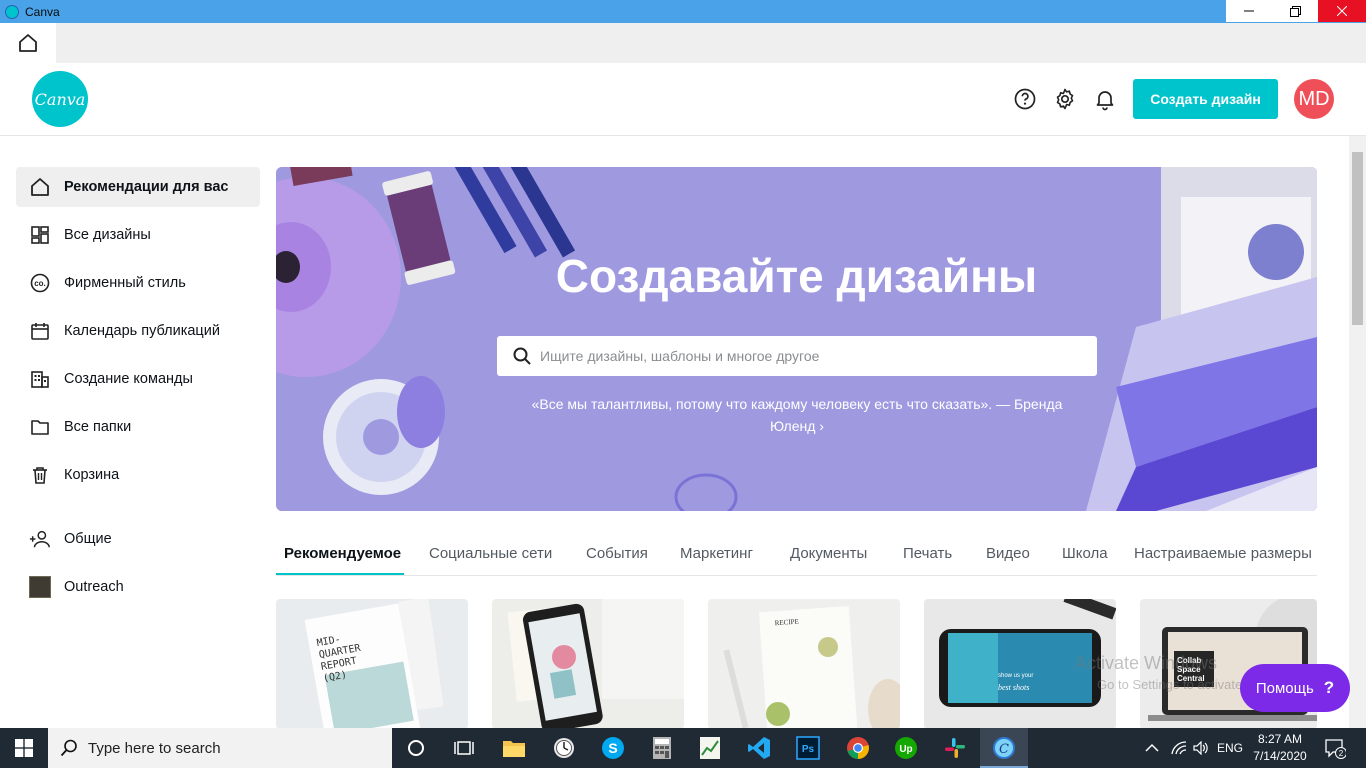 The width and height of the screenshot is (1366, 768). I want to click on app-header: Canva Создать дизайн MD, so click(683, 99).